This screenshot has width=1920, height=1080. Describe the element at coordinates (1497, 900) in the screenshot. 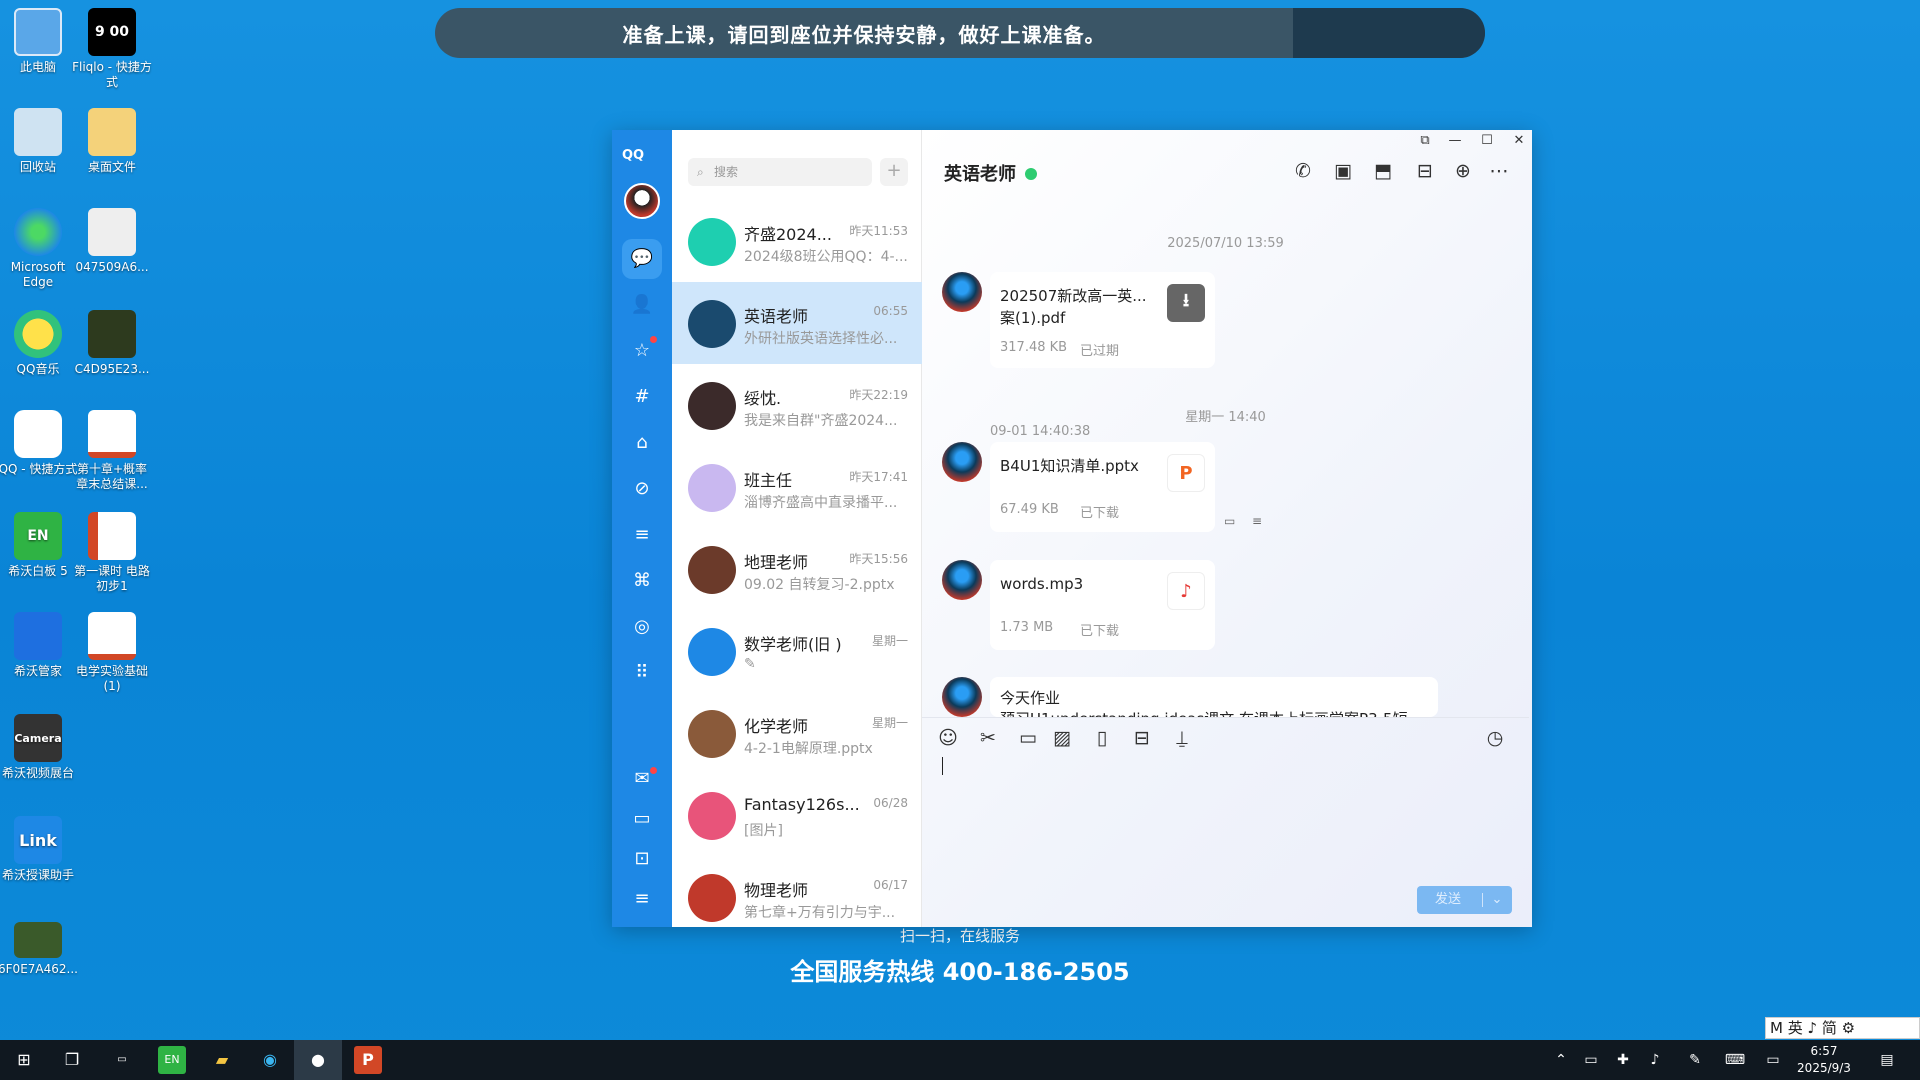

I see `chevron-down-icon: ⌄` at that location.